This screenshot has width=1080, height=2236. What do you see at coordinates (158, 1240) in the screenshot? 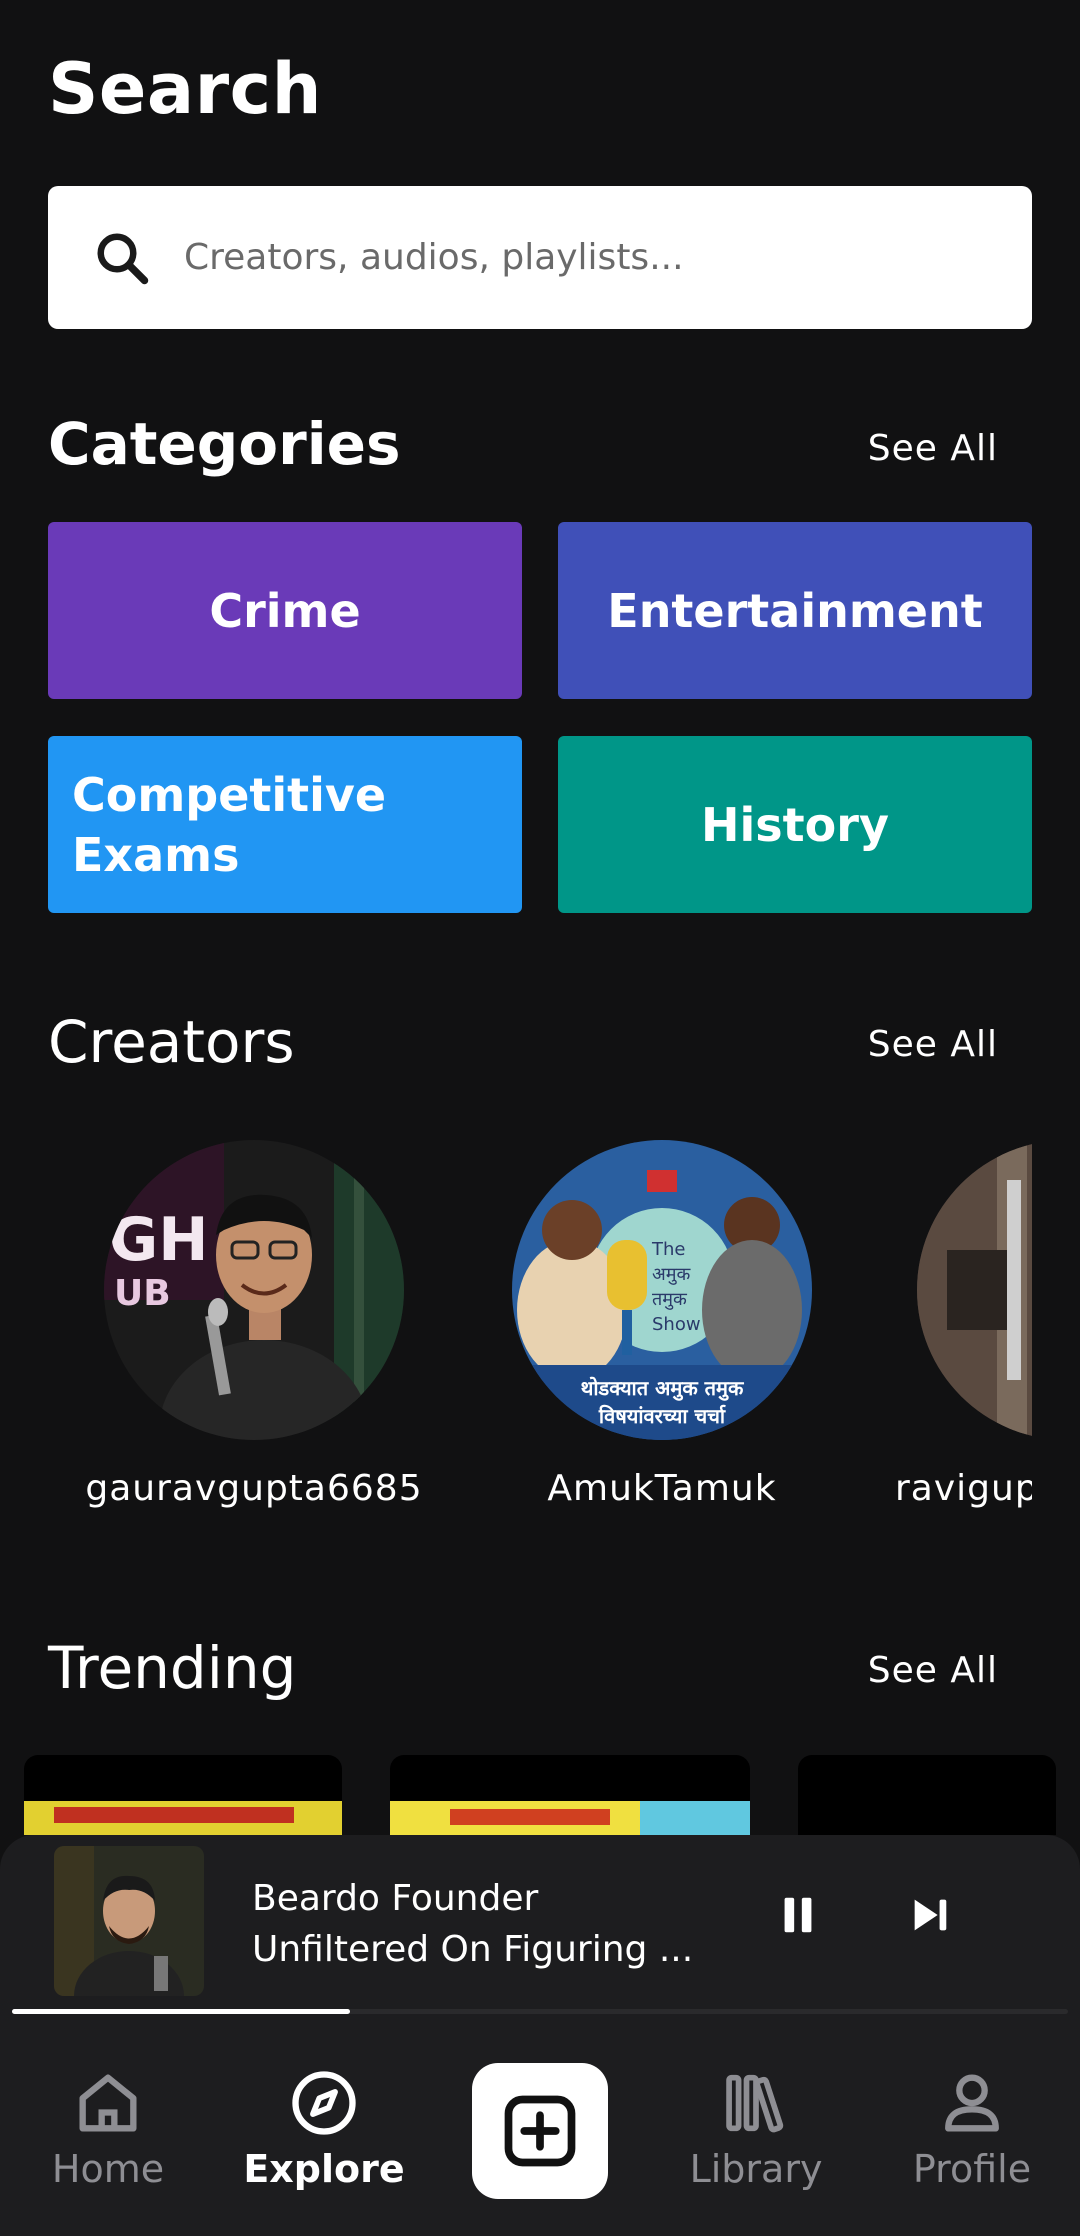
I see `svg-text: GH` at bounding box center [158, 1240].